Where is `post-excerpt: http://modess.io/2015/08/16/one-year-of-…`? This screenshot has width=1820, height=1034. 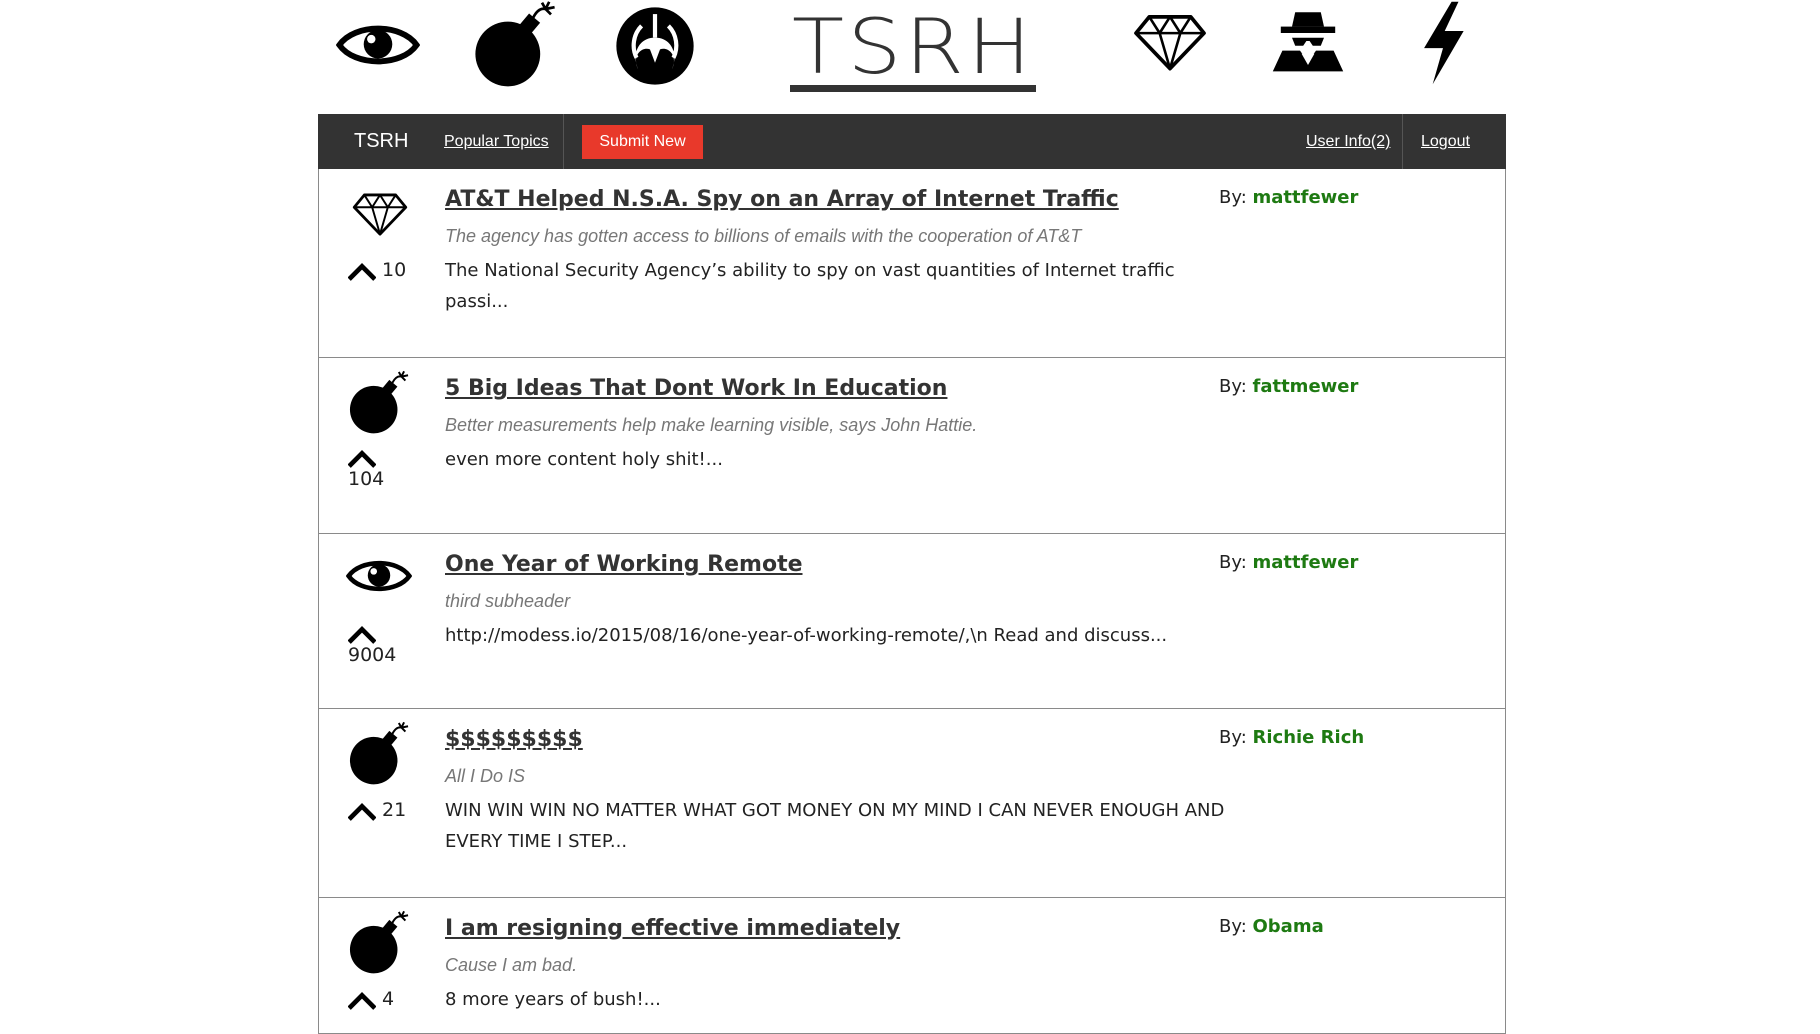 post-excerpt: http://modess.io/2015/08/16/one-year-of-… is located at coordinates (806, 635).